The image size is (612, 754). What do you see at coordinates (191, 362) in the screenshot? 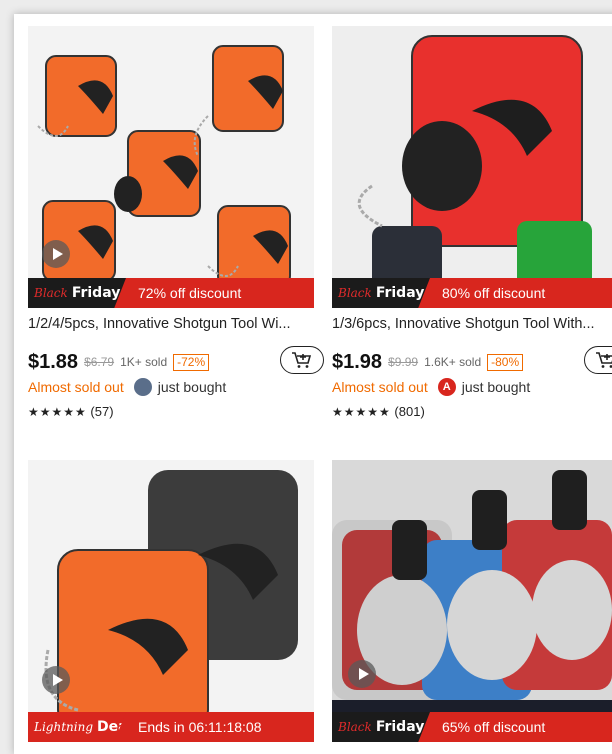
I see `discount-badge: -72%` at bounding box center [191, 362].